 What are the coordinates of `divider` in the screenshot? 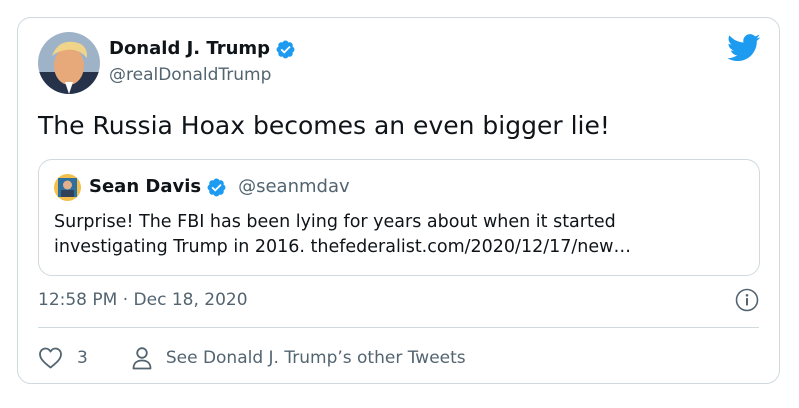 It's located at (398, 327).